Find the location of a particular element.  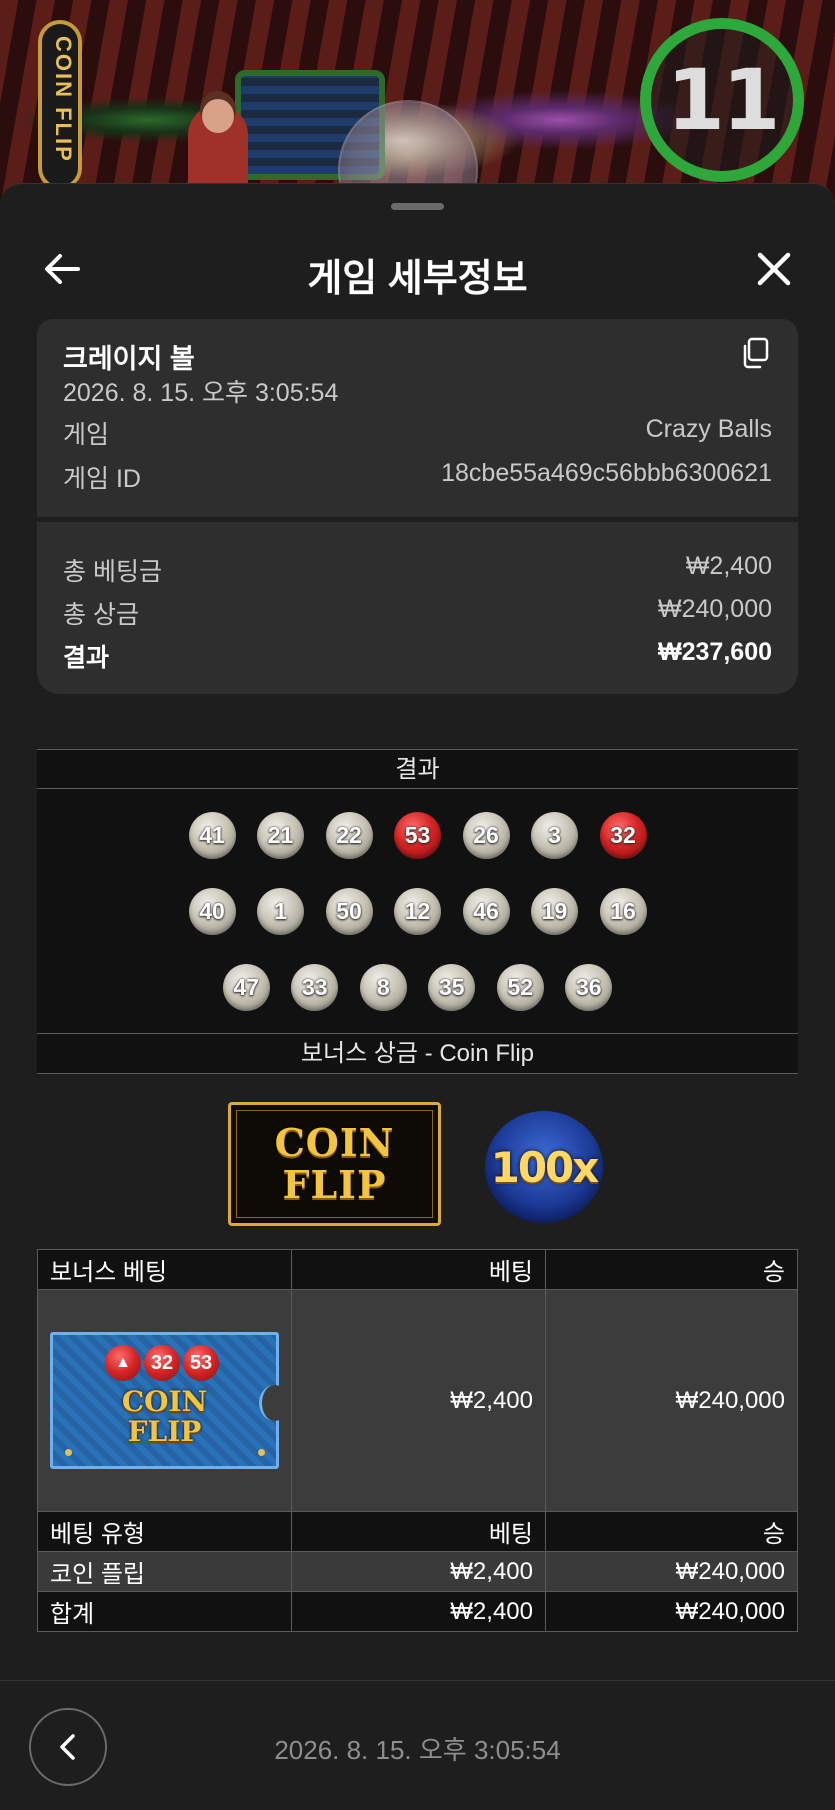

col-bet-2: 베팅 is located at coordinates (418, 1531).